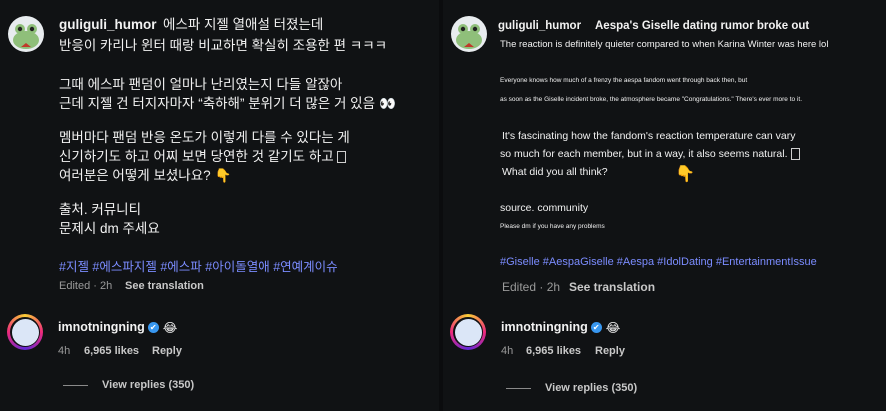 This screenshot has height=411, width=886. Describe the element at coordinates (223, 45) in the screenshot. I see `comment-line: 반응이 카리나 윈터 때랑 비교하면 확실히 조용한 편 ㅋㅋㅋ` at that location.